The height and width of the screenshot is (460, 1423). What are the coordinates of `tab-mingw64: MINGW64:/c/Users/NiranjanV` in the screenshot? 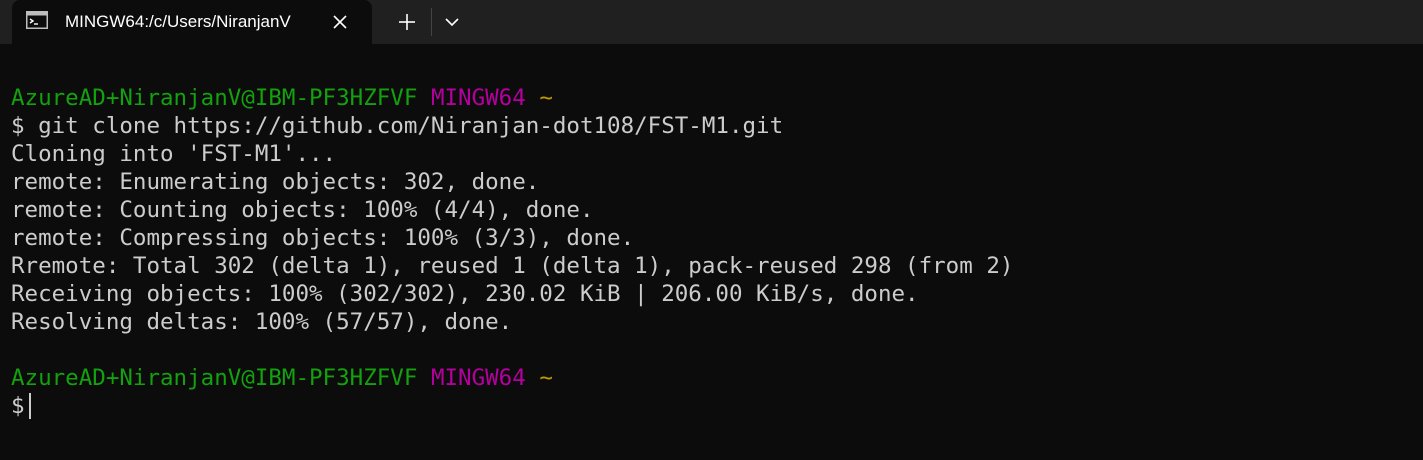 It's located at (192, 22).